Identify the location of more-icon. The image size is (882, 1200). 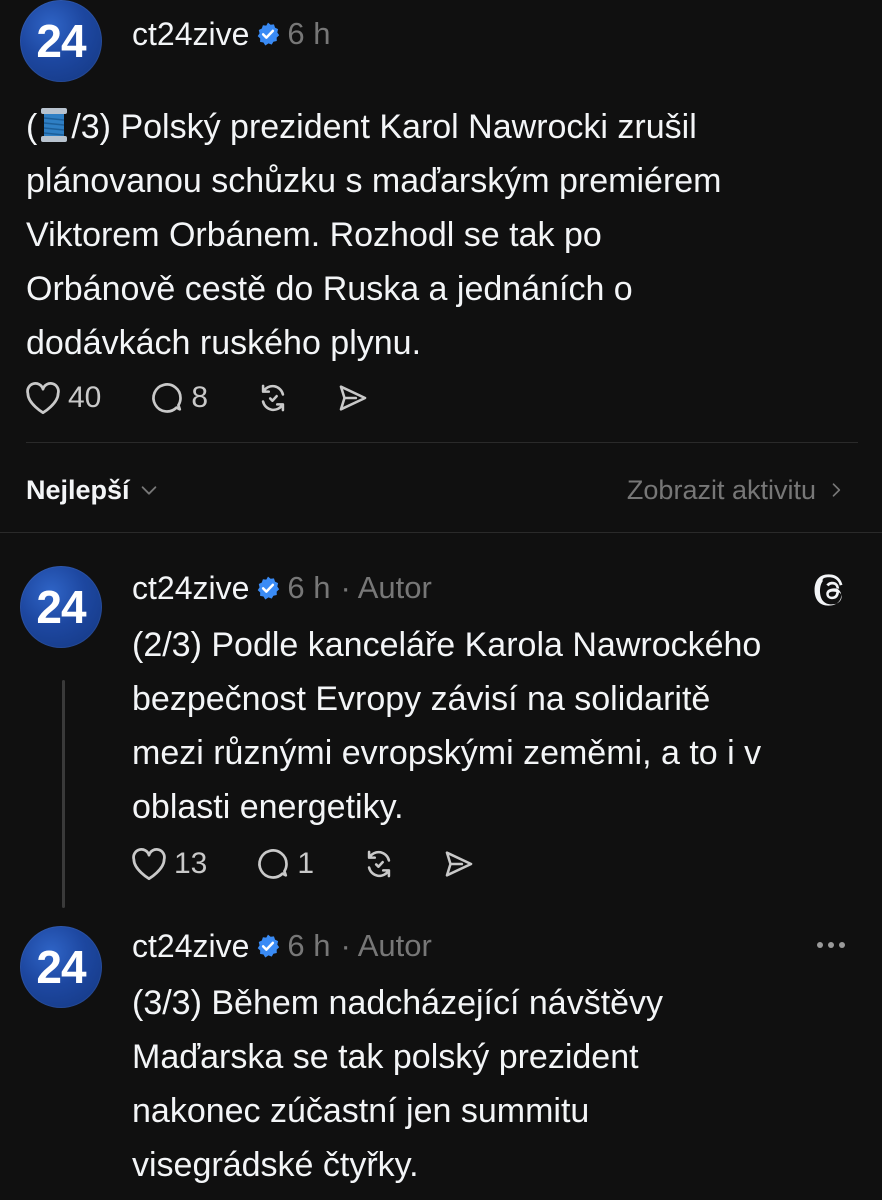
(831, 945).